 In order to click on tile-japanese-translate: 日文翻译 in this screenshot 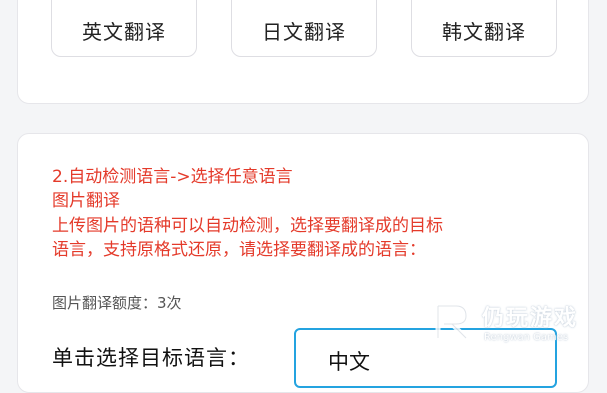, I will do `click(304, 28)`.